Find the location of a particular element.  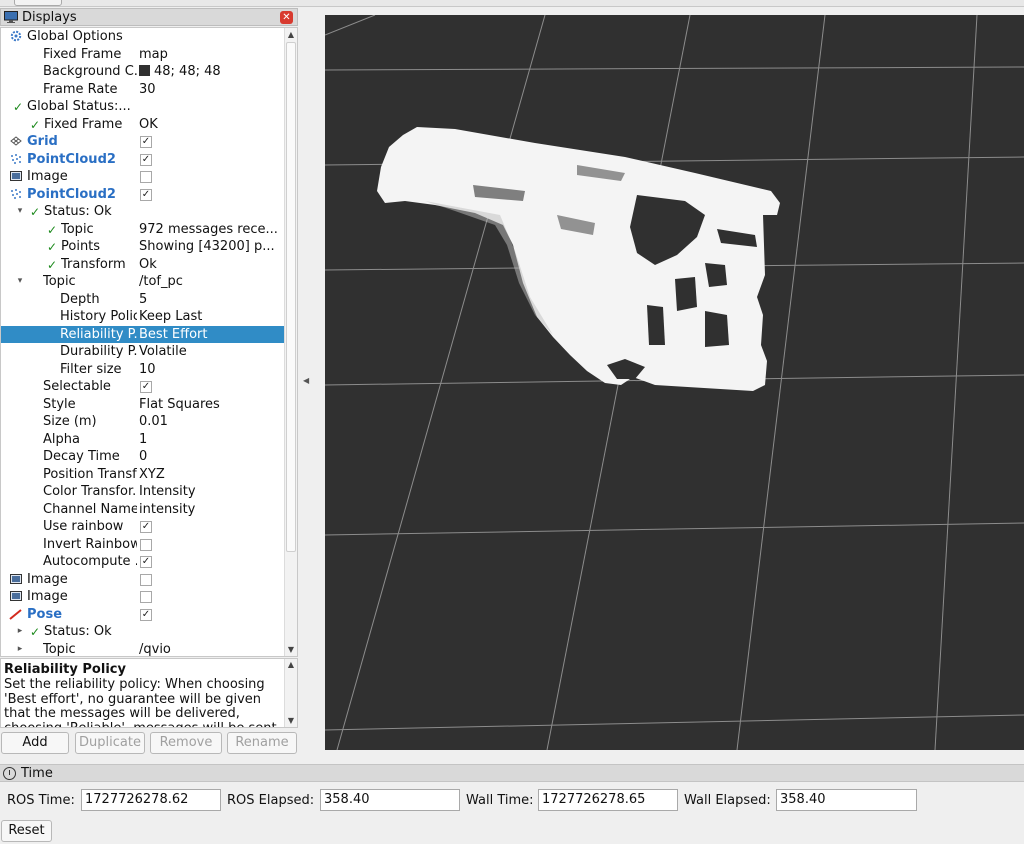

tree-row: Frame Rate 30 is located at coordinates (143, 90).